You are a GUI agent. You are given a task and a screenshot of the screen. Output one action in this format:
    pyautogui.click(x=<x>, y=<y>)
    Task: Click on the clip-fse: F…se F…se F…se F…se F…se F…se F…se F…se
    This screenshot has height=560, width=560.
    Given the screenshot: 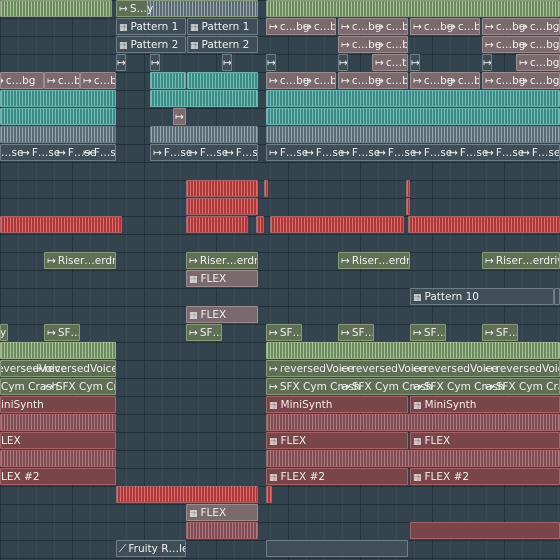 What is the action you would take?
    pyautogui.click(x=413, y=152)
    